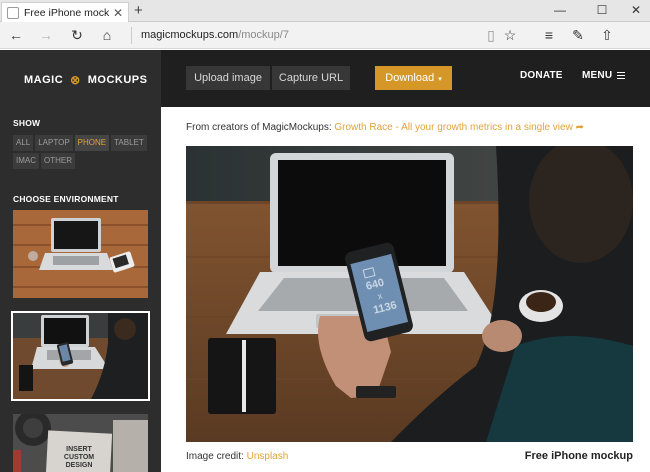  What do you see at coordinates (578, 456) in the screenshot?
I see `mockup-caption: Free iPhone mockup` at bounding box center [578, 456].